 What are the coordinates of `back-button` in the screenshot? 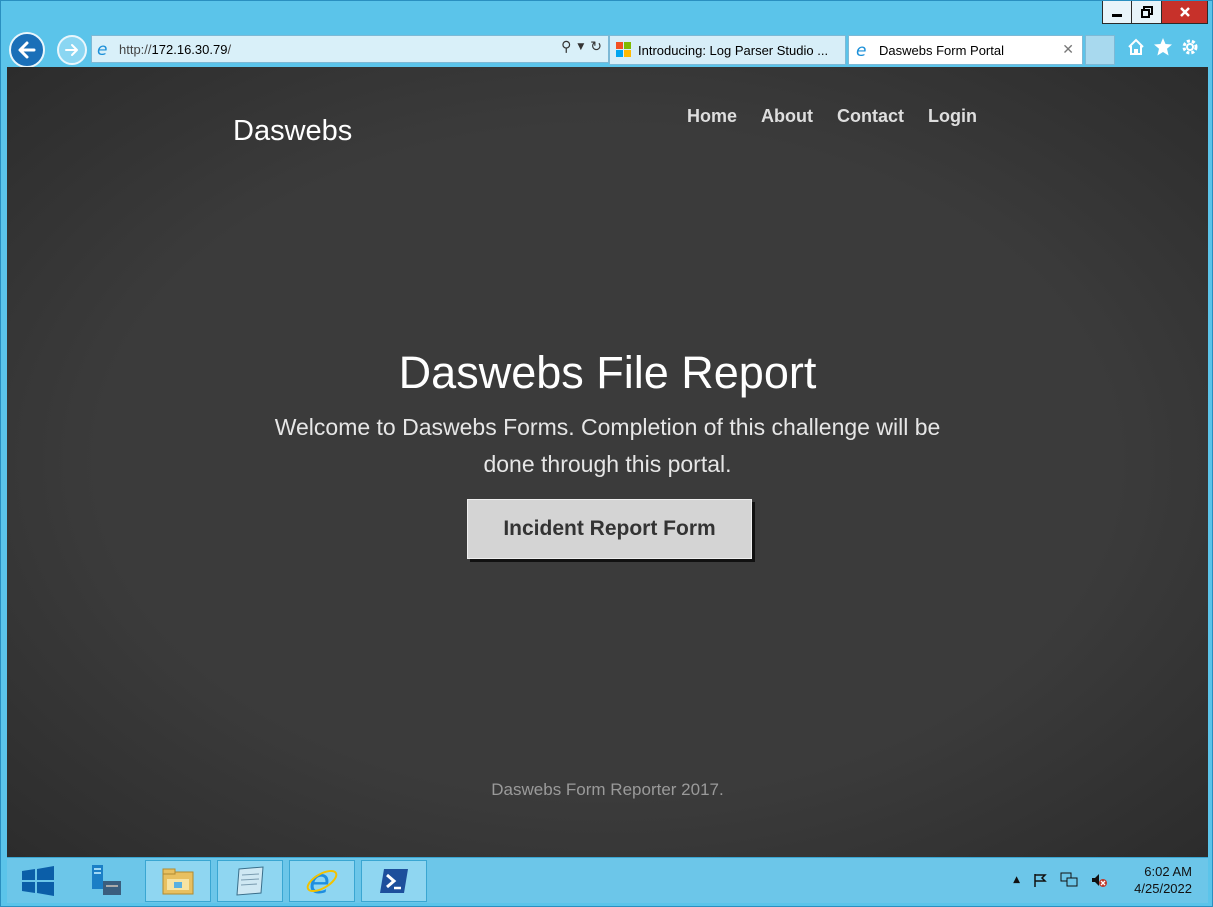 It's located at (27, 50).